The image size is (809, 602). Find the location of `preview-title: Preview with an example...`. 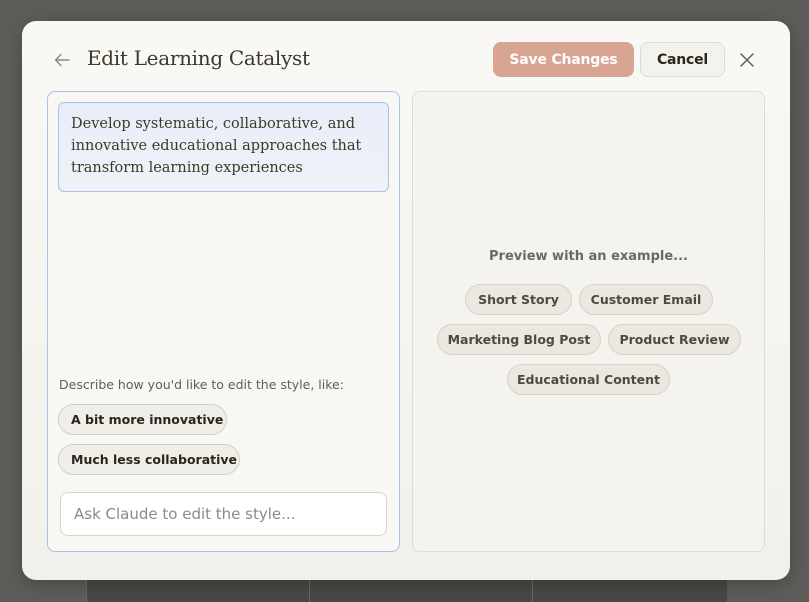

preview-title: Preview with an example... is located at coordinates (588, 256).